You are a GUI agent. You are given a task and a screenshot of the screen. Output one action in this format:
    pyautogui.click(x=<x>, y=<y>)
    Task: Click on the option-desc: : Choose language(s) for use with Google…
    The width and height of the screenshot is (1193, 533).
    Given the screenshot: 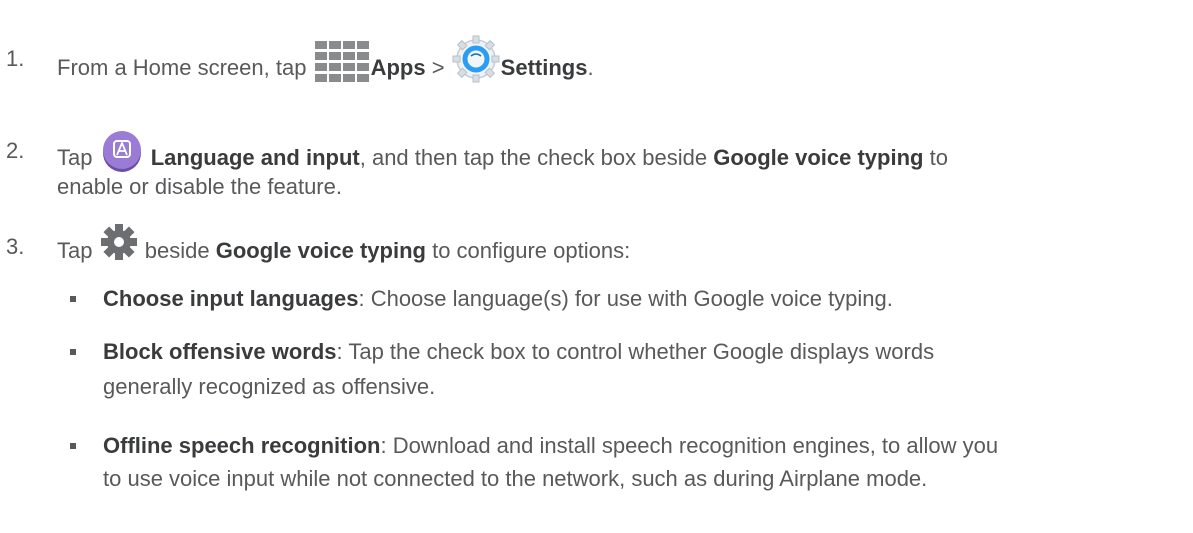 What is the action you would take?
    pyautogui.click(x=625, y=298)
    